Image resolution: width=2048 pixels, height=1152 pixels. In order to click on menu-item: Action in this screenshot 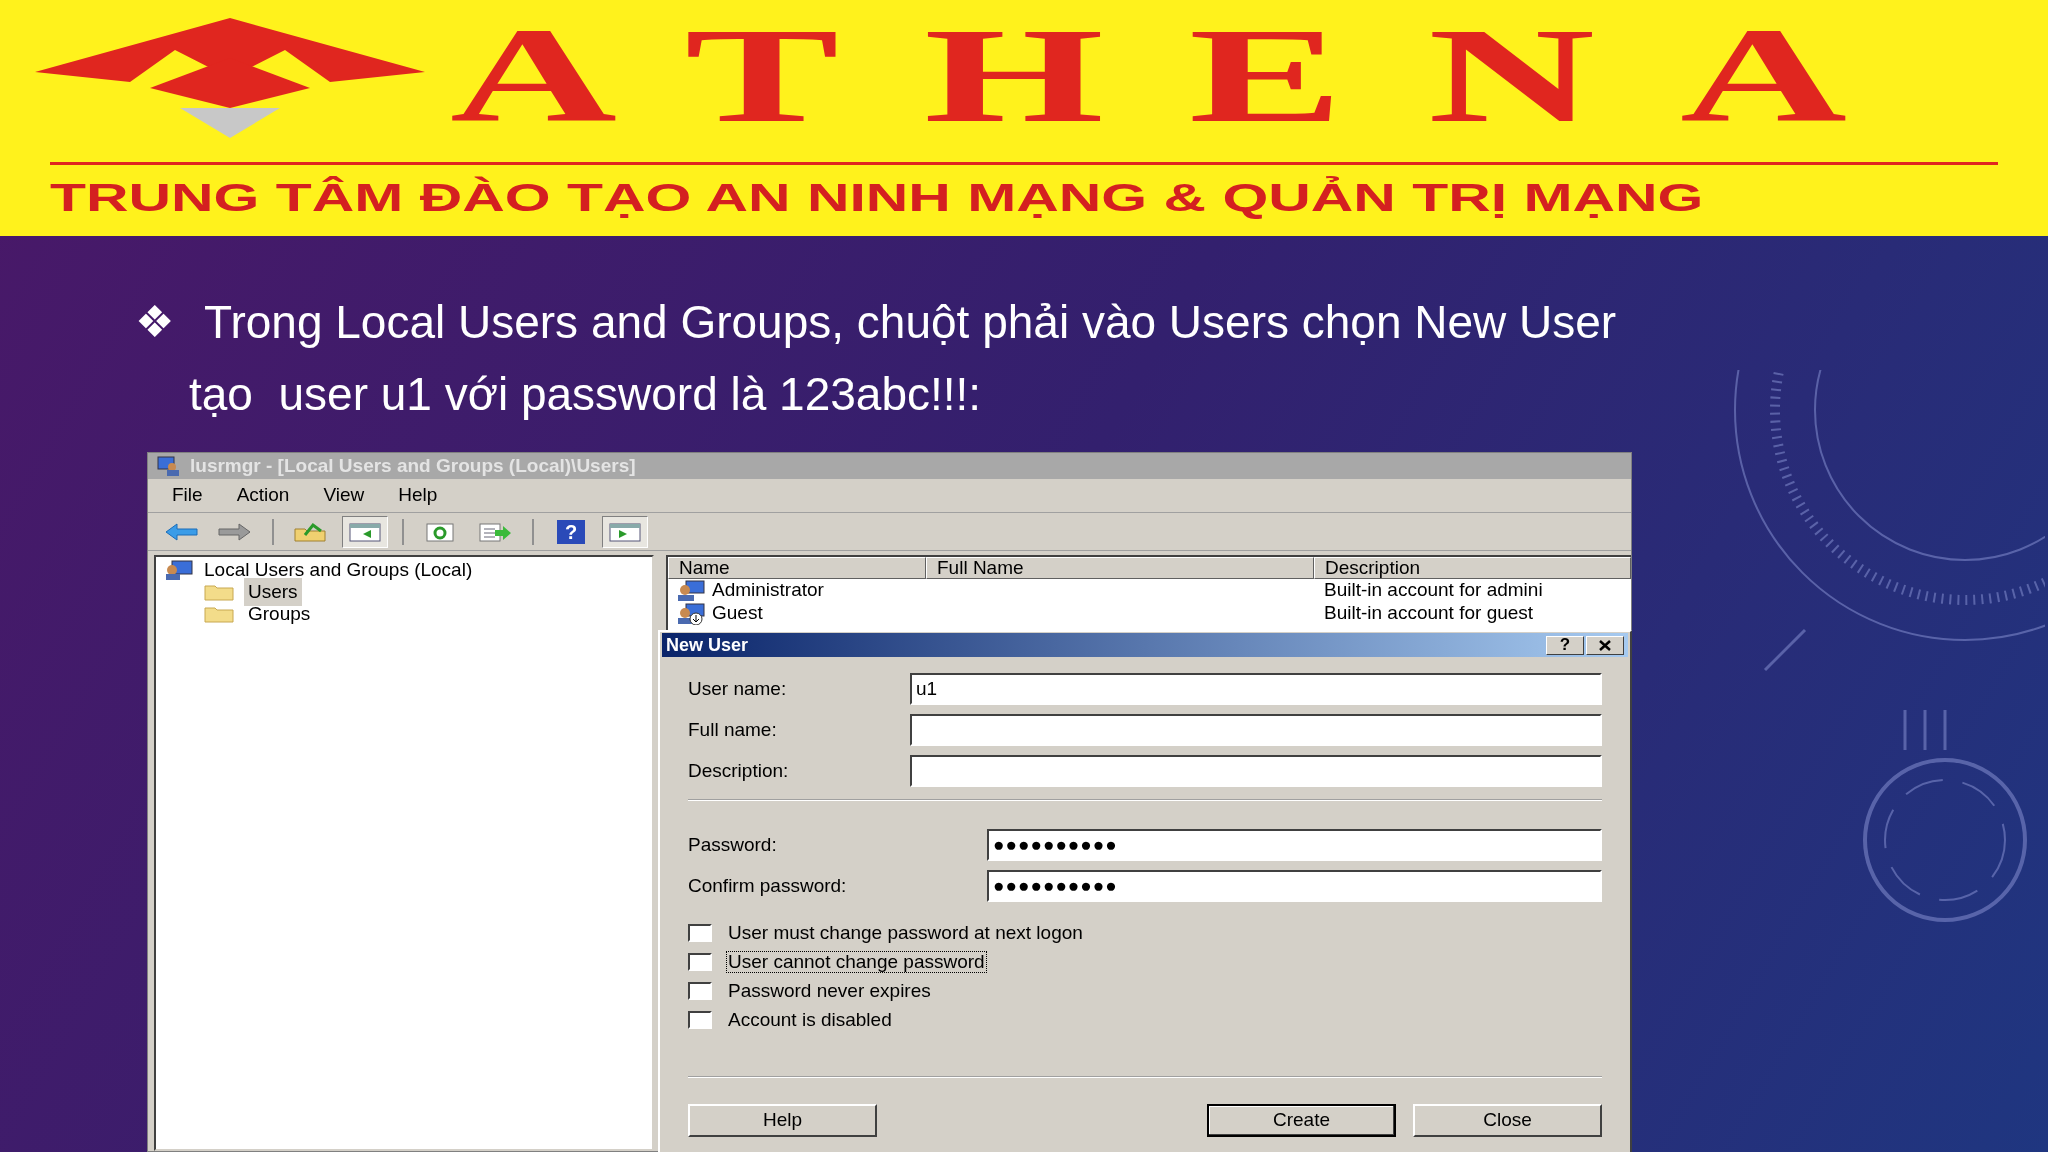, I will do `click(263, 495)`.